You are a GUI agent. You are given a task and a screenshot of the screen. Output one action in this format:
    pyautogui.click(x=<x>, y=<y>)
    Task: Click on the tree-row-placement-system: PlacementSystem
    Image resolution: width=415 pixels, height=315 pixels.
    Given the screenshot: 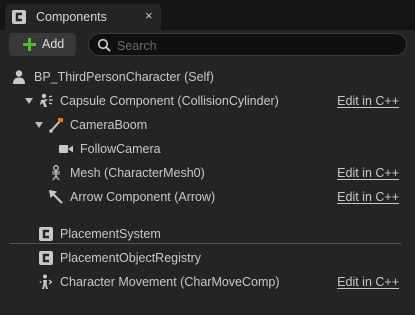 What is the action you would take?
    pyautogui.click(x=201, y=234)
    